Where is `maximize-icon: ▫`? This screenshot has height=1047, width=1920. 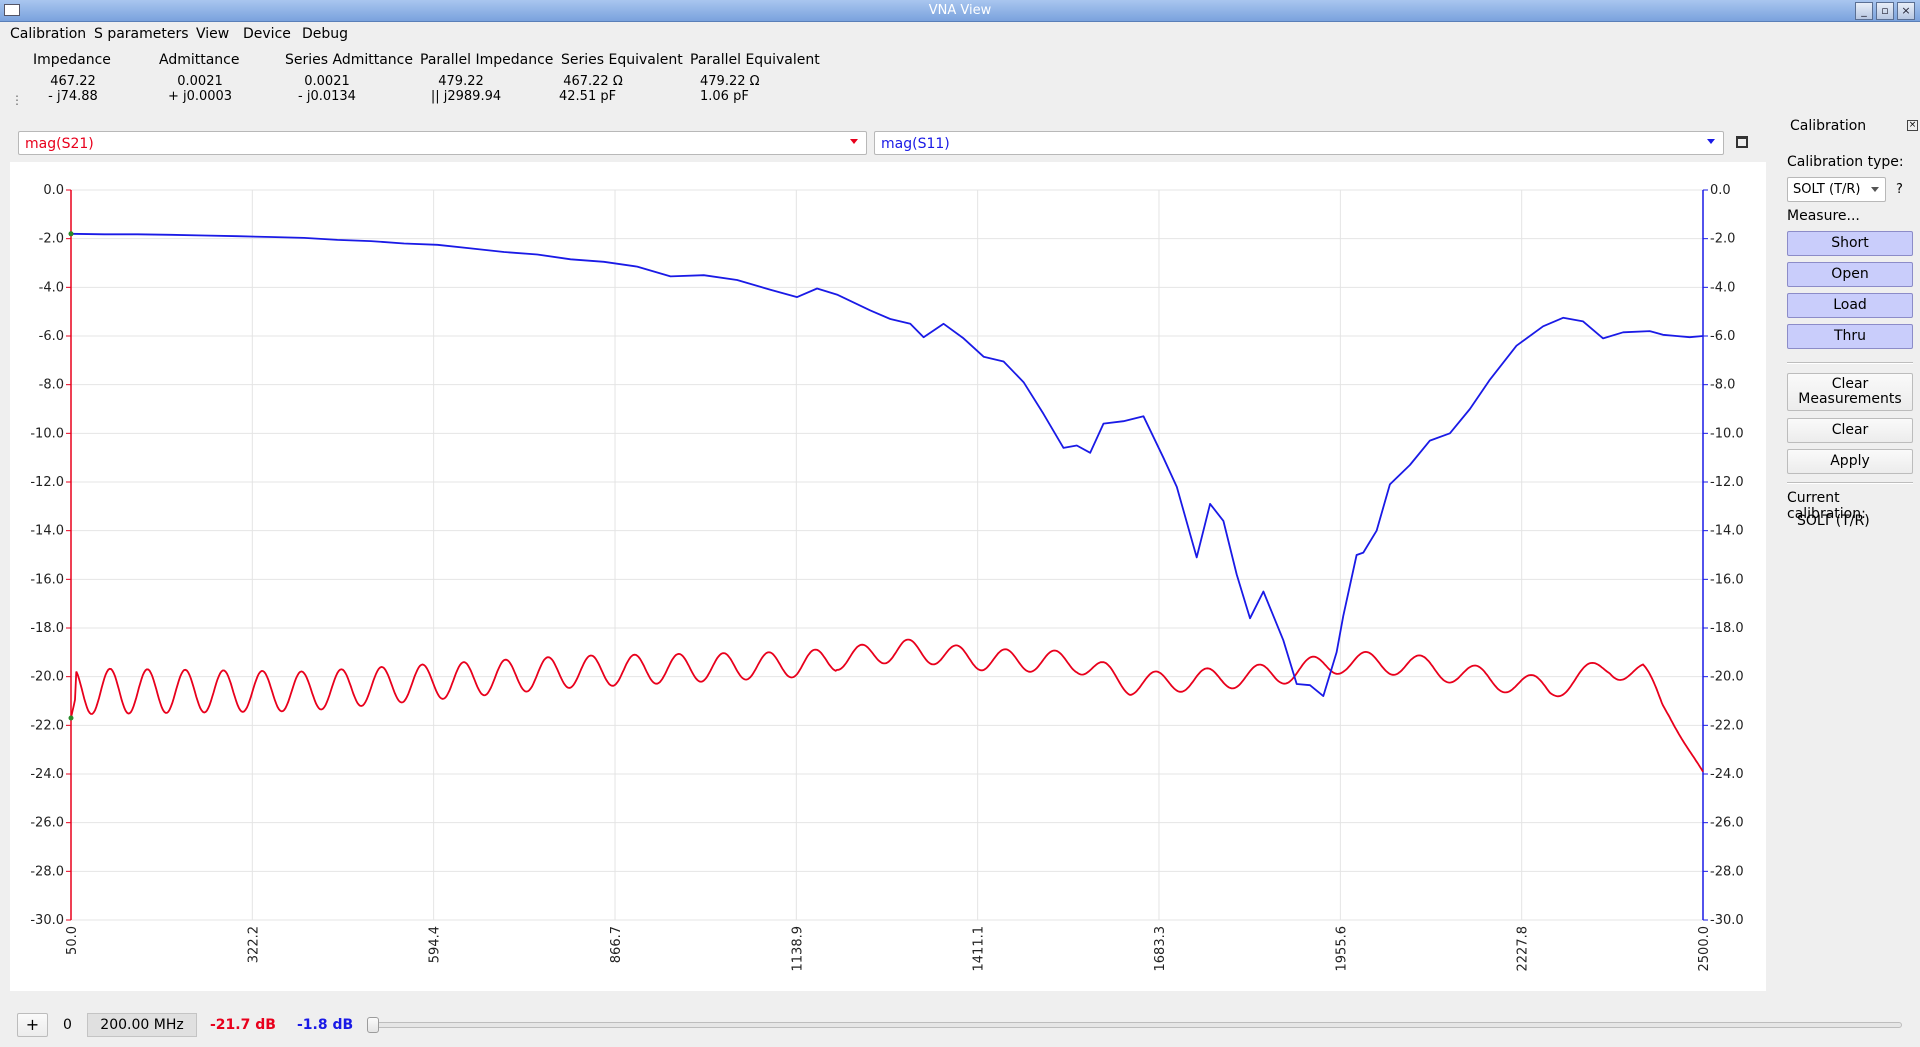 maximize-icon: ▫ is located at coordinates (1885, 11).